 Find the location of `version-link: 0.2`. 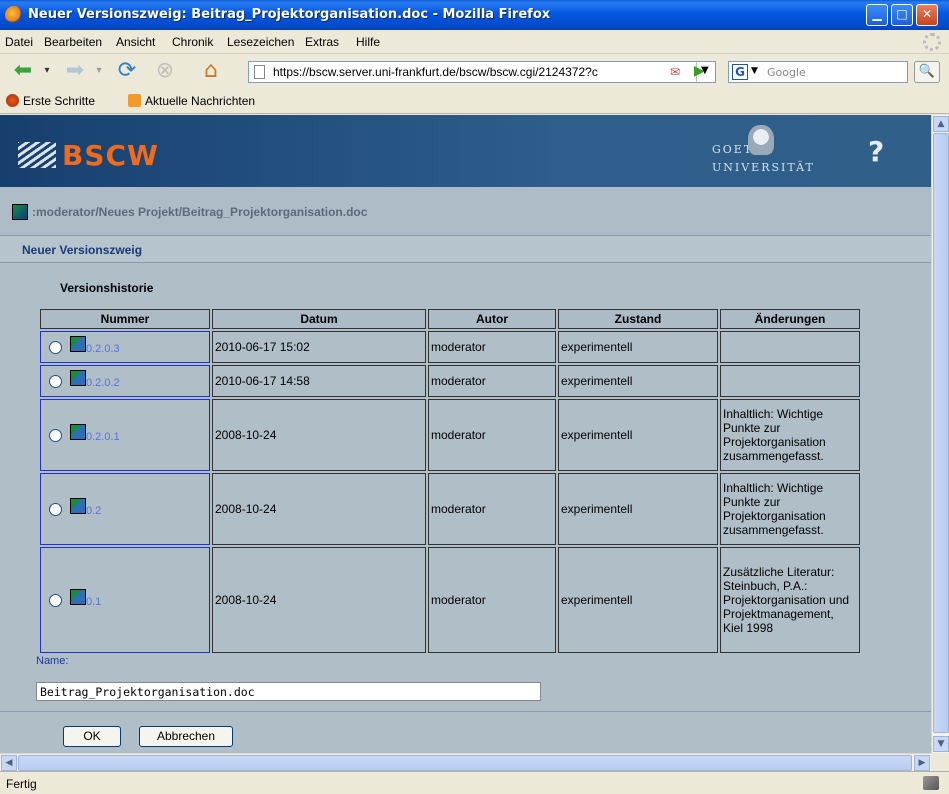

version-link: 0.2 is located at coordinates (93, 511).